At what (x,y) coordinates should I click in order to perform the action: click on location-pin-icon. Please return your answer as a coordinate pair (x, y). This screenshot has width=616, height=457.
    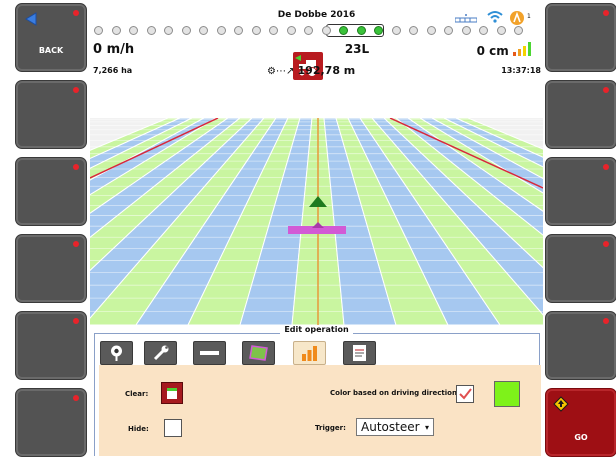
    Looking at the image, I should click on (116, 353).